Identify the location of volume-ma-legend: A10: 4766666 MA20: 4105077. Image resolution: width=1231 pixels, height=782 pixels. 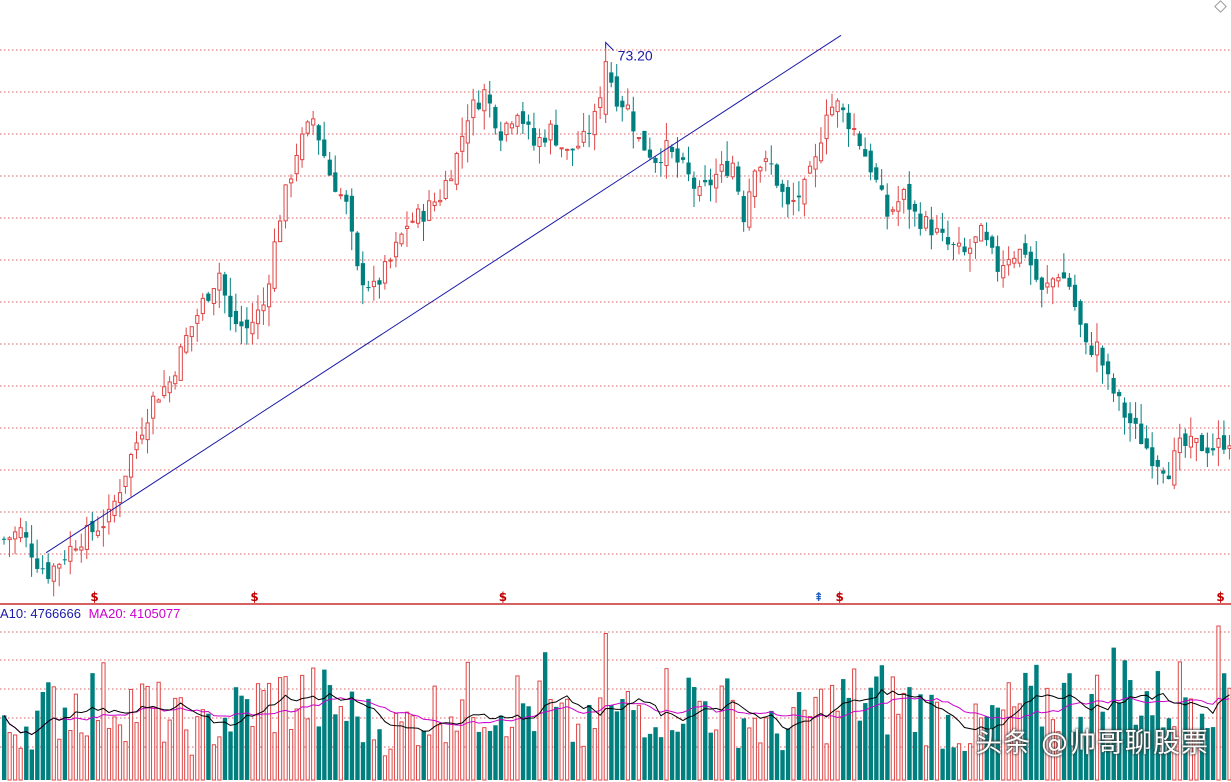
(92, 613).